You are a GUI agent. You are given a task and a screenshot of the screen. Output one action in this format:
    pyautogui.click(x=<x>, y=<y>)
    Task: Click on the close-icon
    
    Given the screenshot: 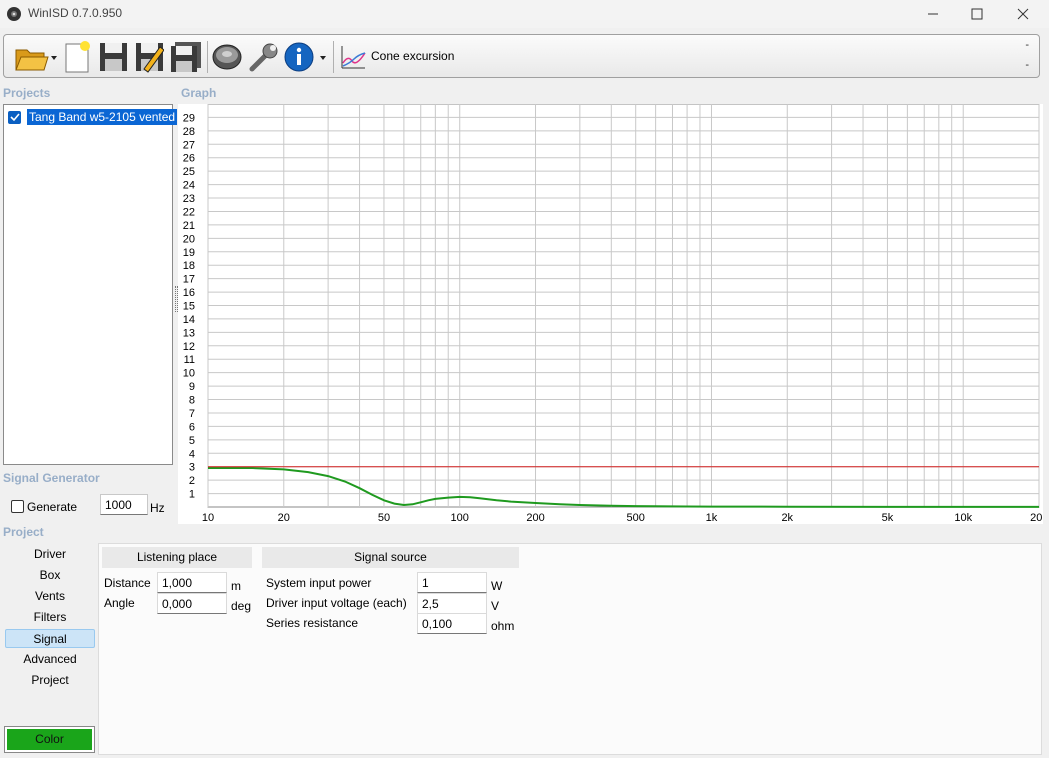 What is the action you would take?
    pyautogui.click(x=1023, y=14)
    